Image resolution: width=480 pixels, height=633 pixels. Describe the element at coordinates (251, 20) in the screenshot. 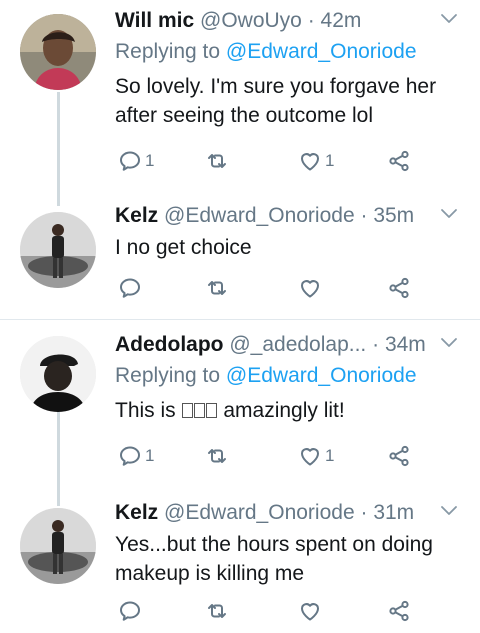

I see `author-handle: @OwoUyo` at that location.